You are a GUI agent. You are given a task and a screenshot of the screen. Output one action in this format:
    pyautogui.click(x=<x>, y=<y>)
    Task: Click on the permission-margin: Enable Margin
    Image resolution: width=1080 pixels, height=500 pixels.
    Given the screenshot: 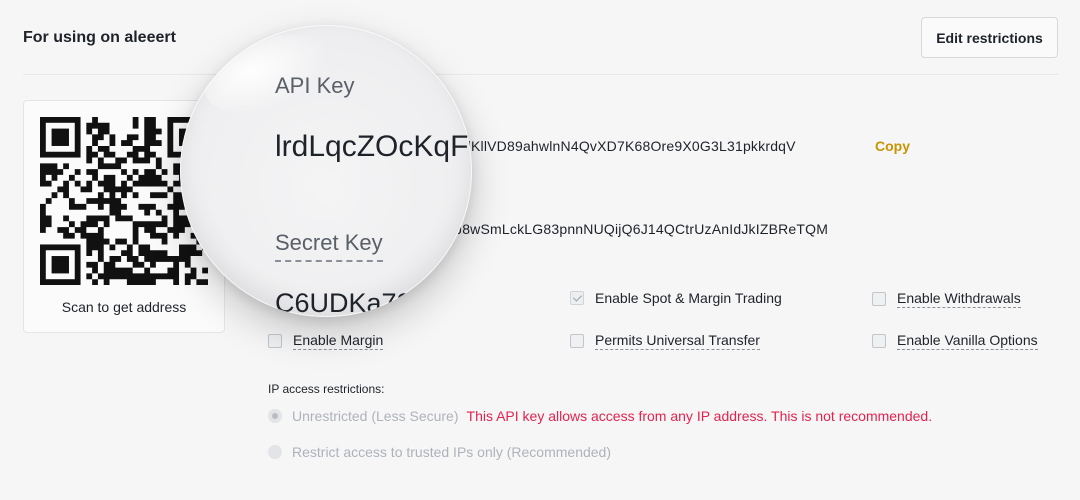 What is the action you would take?
    pyautogui.click(x=326, y=341)
    